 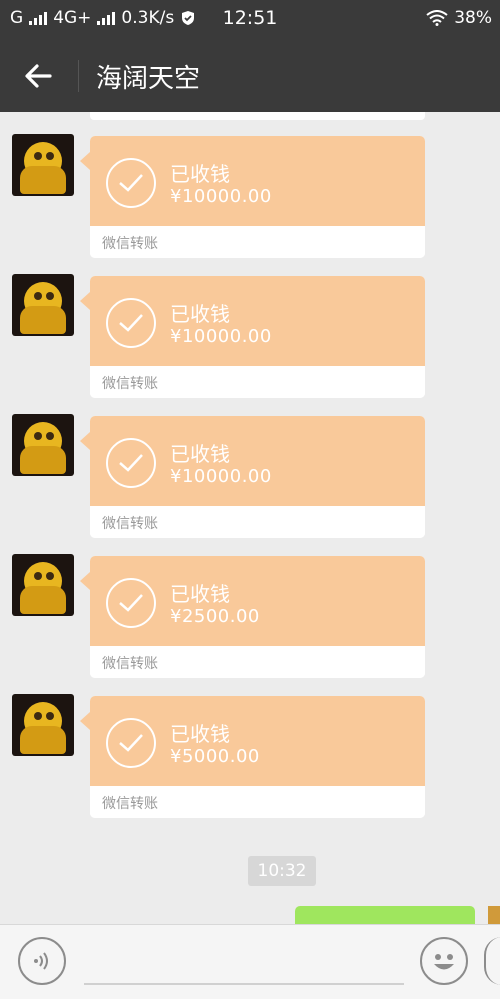 I want to click on emoji-button, so click(x=444, y=961).